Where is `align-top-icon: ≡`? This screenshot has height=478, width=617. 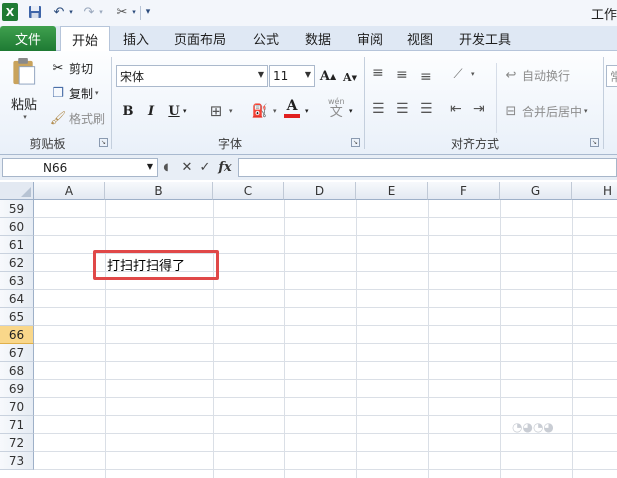 align-top-icon: ≡ is located at coordinates (378, 73).